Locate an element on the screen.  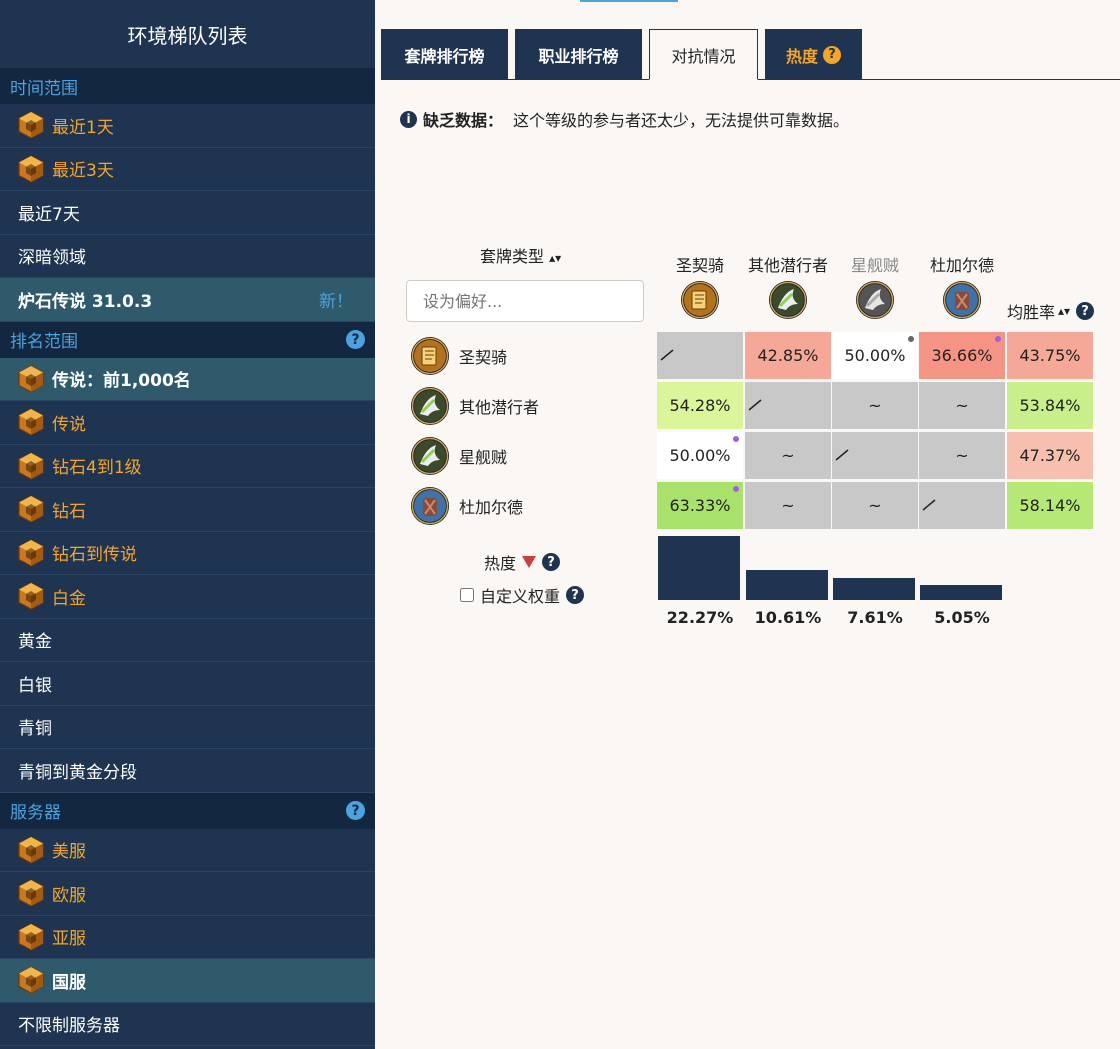
sidebar-item-rank-5: 白金 is located at coordinates (187, 597).